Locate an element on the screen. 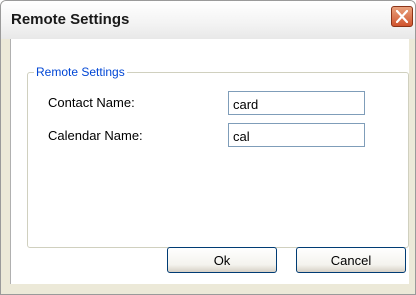  calendar-name-label: Calendar Name: is located at coordinates (95, 135).